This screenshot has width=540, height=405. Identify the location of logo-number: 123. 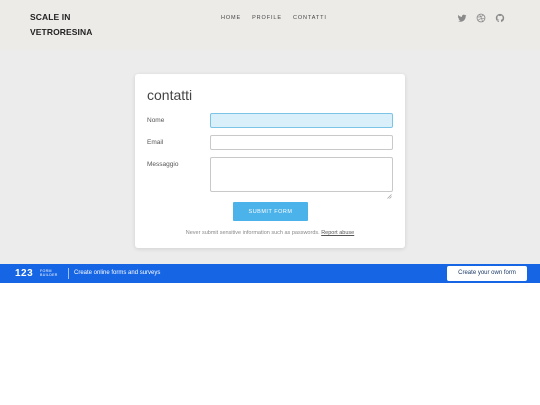
(24, 273).